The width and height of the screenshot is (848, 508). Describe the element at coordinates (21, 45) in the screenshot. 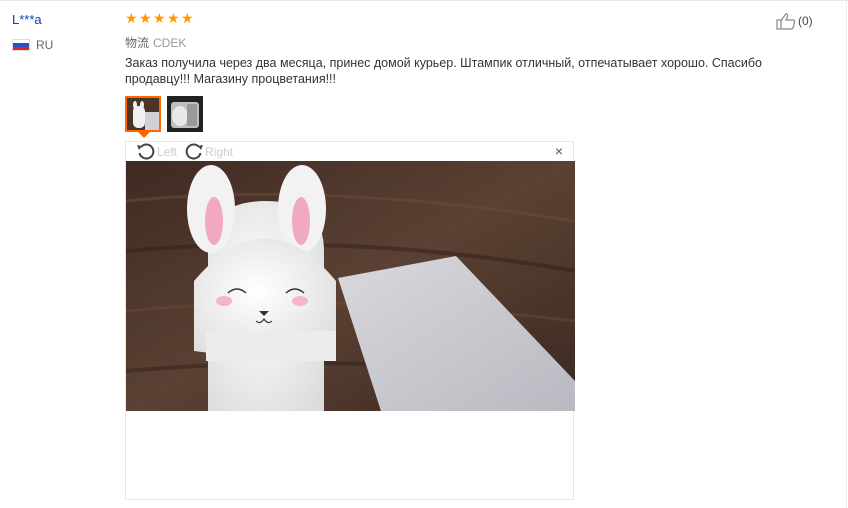

I see `russia-flag-icon` at that location.